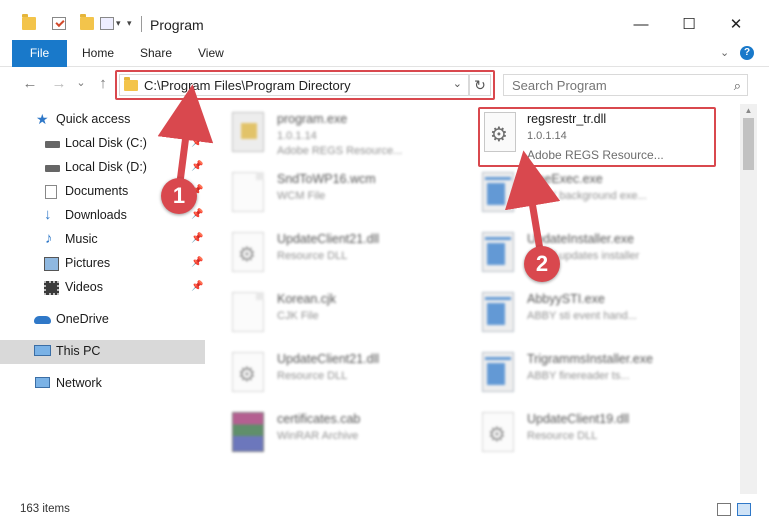 The image size is (769, 532). Describe the element at coordinates (578, 419) in the screenshot. I see `file-name: UpdateClient19.dll` at that location.